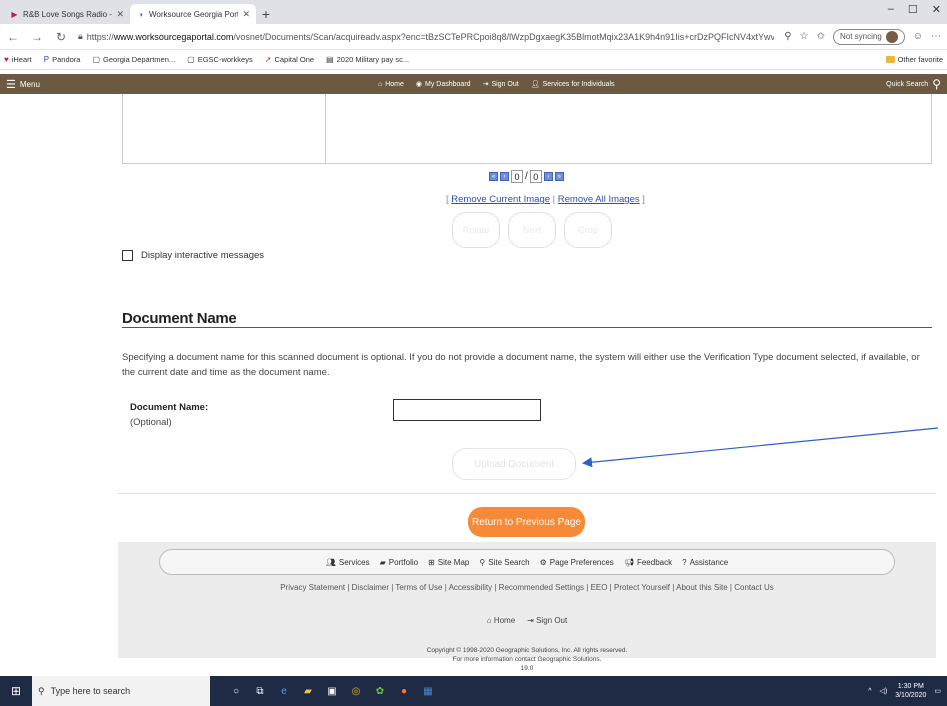  Describe the element at coordinates (573, 84) in the screenshot. I see `nav-services: 👤︎ Services for Individuals` at that location.